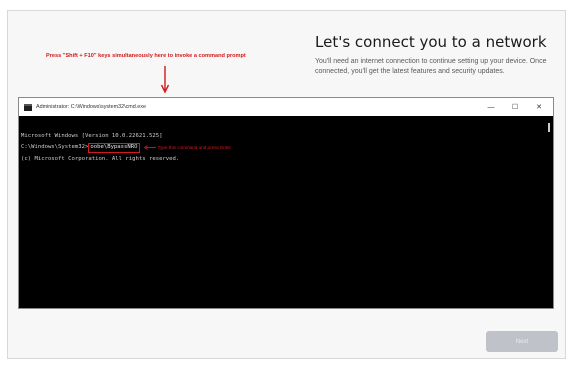 This screenshot has height=366, width=574. I want to click on type-note-text: Type this command and press Enter, so click(194, 147).